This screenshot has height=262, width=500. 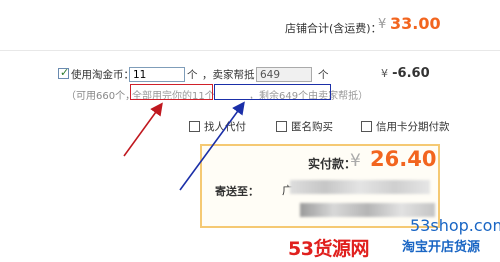 What do you see at coordinates (441, 247) in the screenshot?
I see `watermark-slogan: 淘宝开店货源` at bounding box center [441, 247].